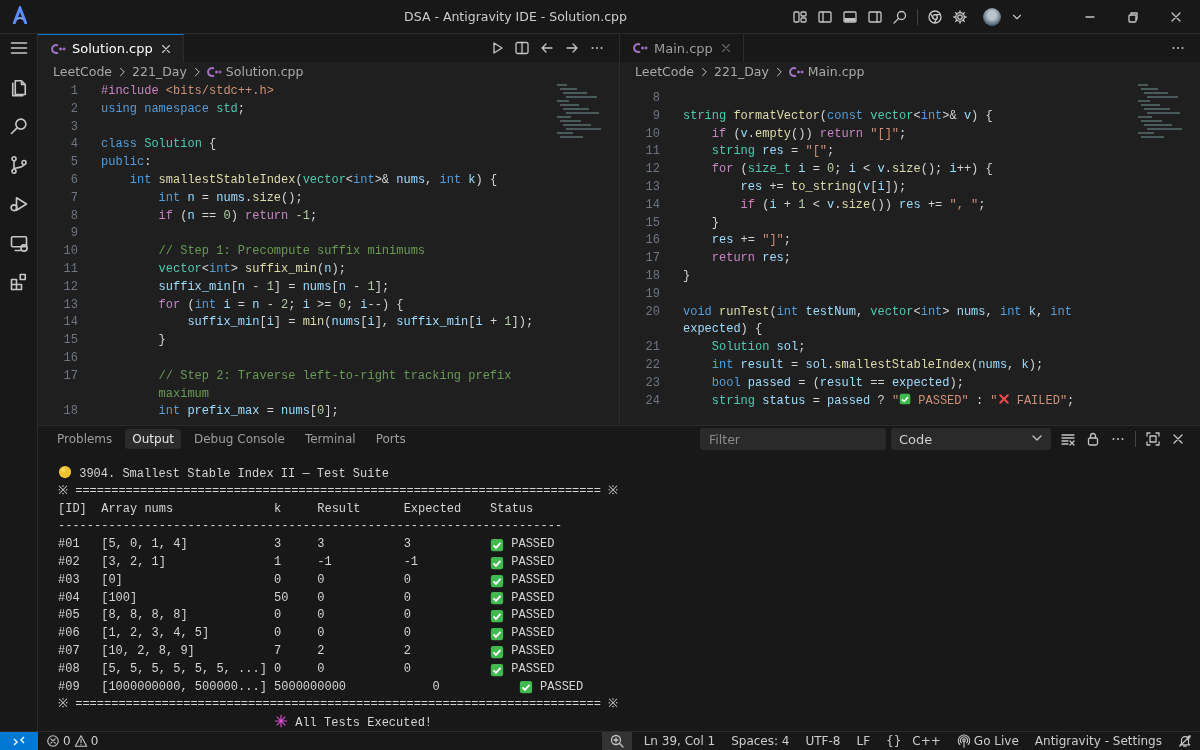  Describe the element at coordinates (282, 598) in the screenshot. I see `output-cell-text: 50` at that location.